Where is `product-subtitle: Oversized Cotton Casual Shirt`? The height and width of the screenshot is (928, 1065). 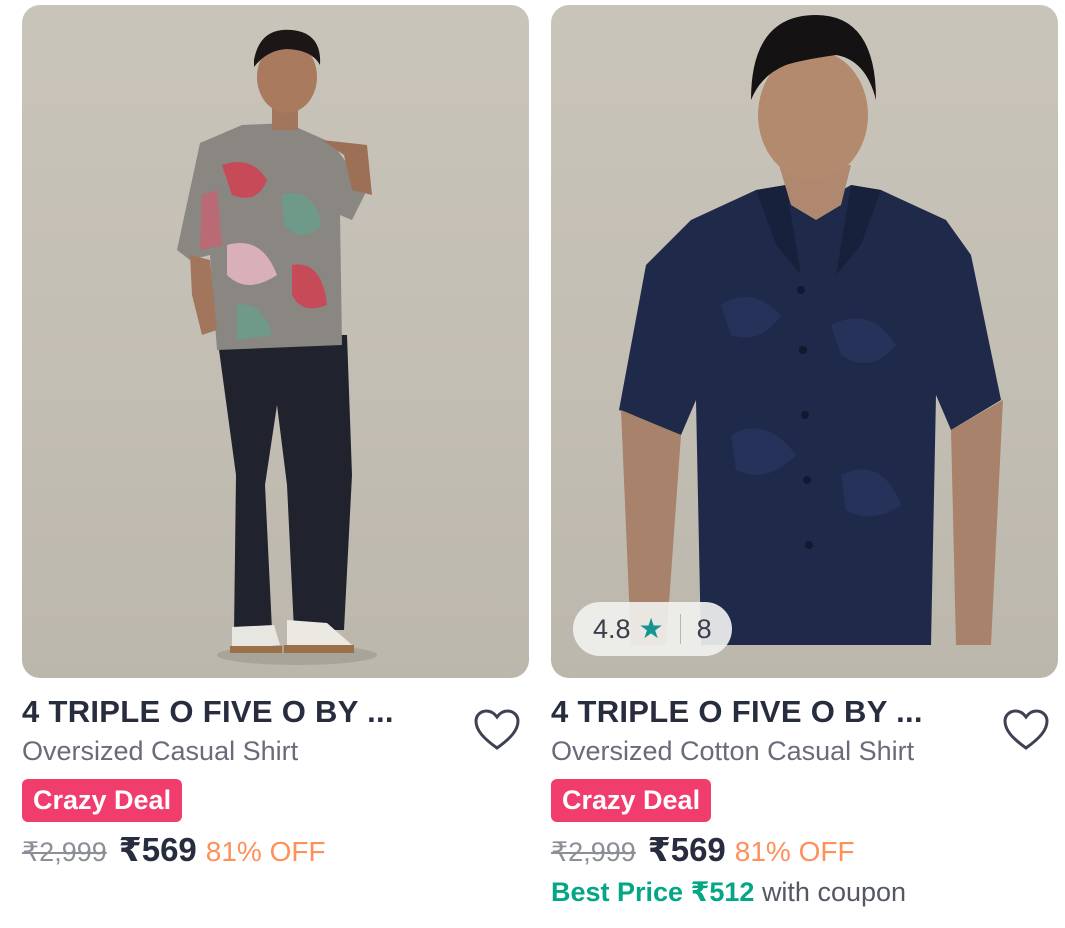
product-subtitle: Oversized Cotton Casual Shirt is located at coordinates (733, 751).